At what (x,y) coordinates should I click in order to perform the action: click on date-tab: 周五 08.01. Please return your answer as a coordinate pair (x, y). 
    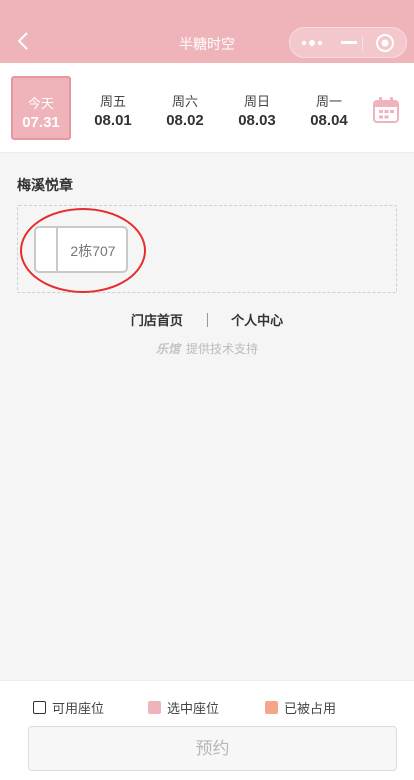
    Looking at the image, I should click on (113, 108).